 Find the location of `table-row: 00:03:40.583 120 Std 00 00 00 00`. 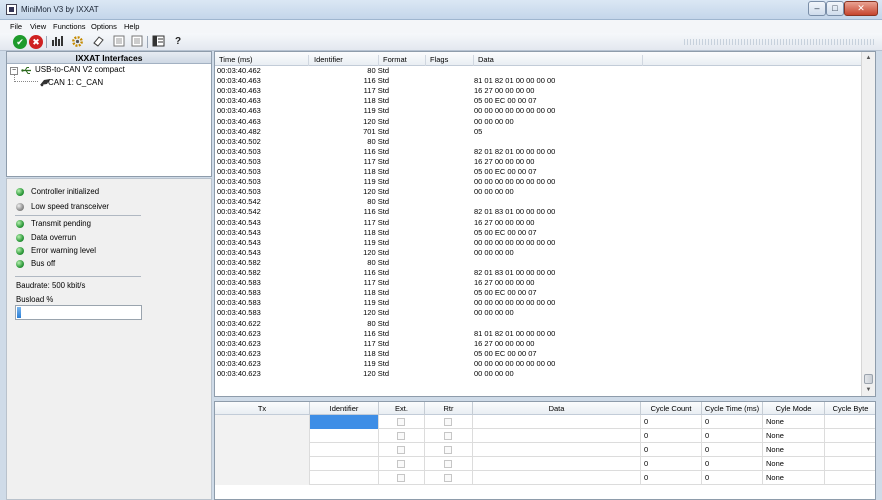

table-row: 00:03:40.583 120 Std 00 00 00 00 is located at coordinates (539, 313).